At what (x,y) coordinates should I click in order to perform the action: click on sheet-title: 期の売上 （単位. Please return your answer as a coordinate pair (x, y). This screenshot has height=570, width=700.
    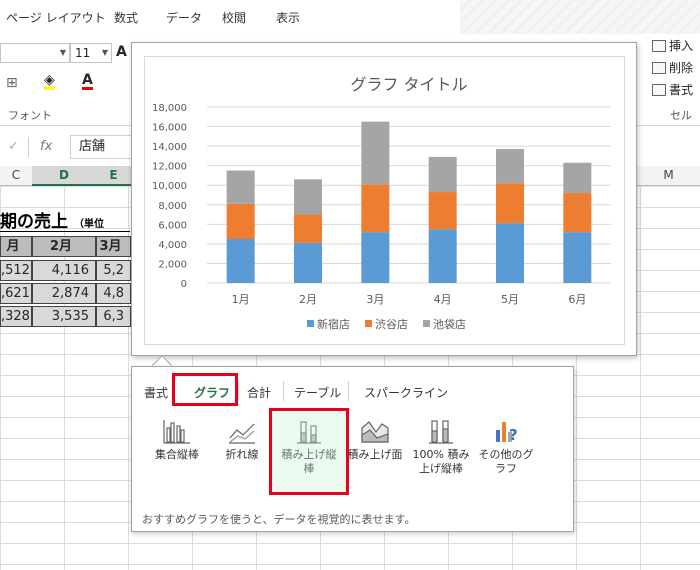
    Looking at the image, I should click on (52, 219).